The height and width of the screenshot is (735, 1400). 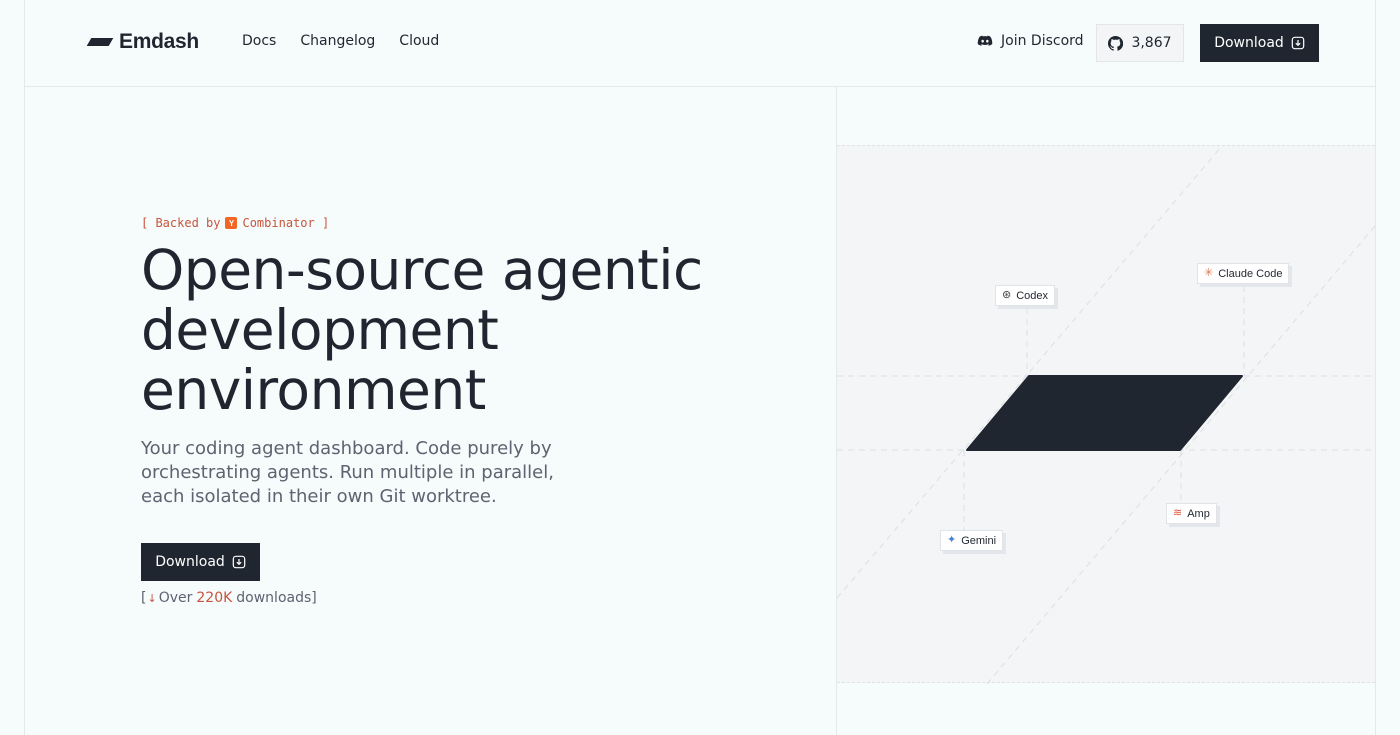 I want to click on frame-line-left, so click(x=24, y=367).